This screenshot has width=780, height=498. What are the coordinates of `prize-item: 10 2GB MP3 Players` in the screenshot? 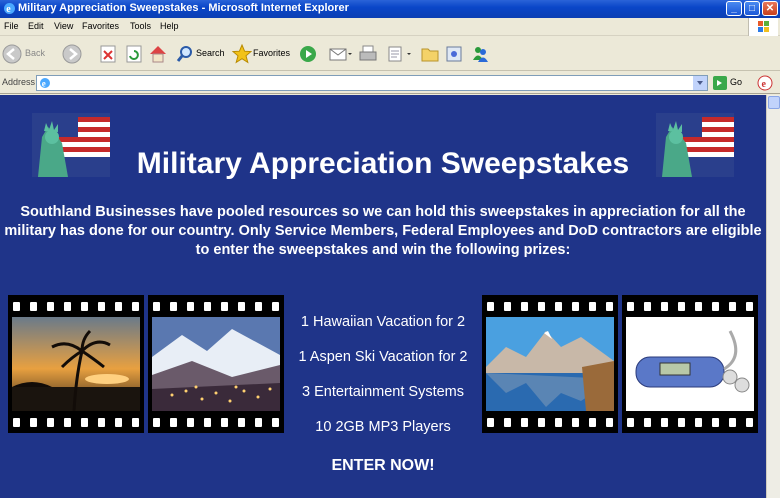 It's located at (383, 427).